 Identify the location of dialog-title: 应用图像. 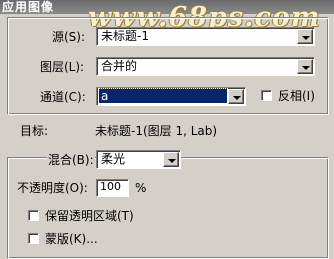
(28, 7).